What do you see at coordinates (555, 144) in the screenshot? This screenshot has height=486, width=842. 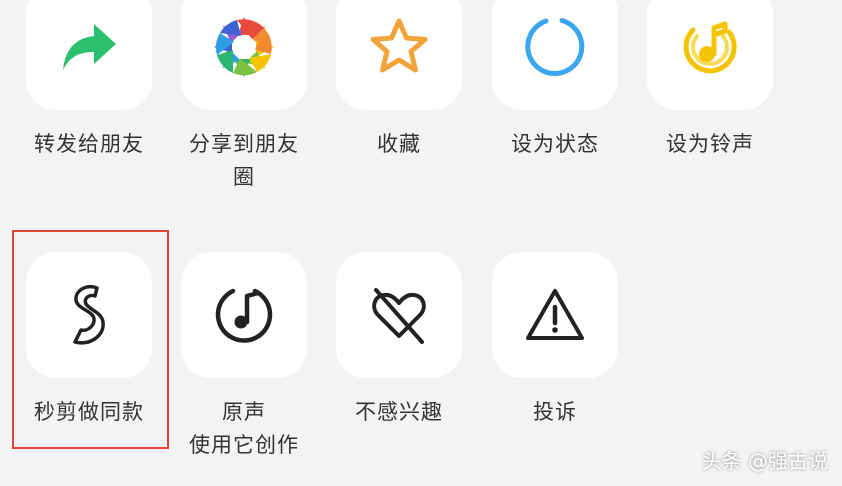 I see `set-as-status-label: 设为状态` at bounding box center [555, 144].